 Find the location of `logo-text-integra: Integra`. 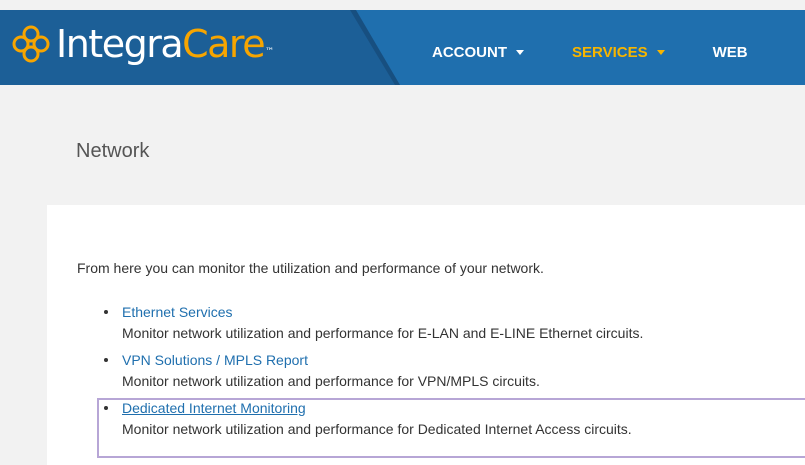

logo-text-integra: Integra is located at coordinates (120, 44).